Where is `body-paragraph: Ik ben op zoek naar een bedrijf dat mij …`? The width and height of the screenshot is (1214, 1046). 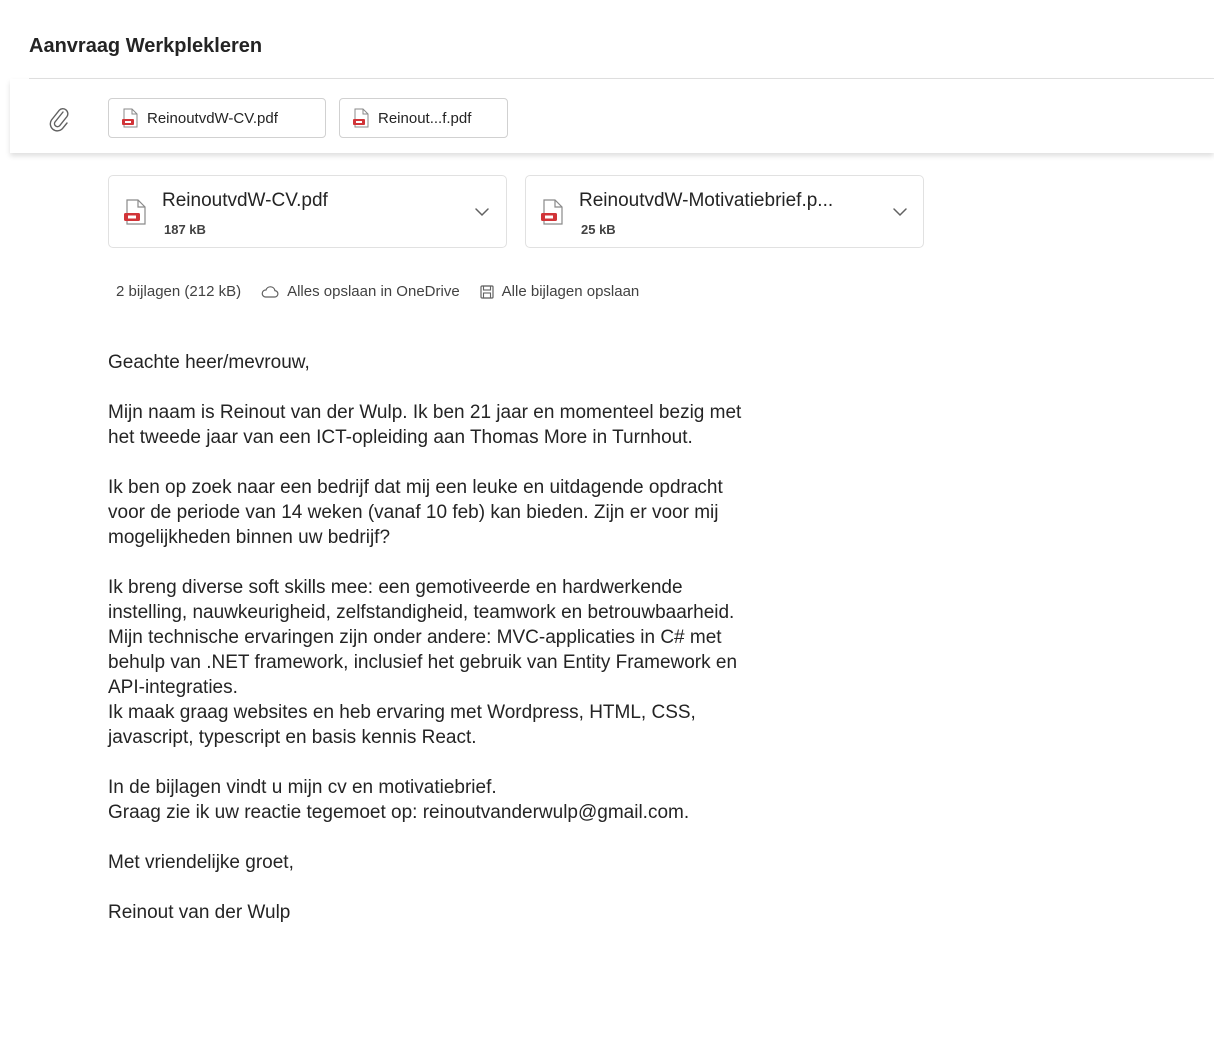
body-paragraph: Ik ben op zoek naar een bedrijf dat mij … is located at coordinates (415, 512).